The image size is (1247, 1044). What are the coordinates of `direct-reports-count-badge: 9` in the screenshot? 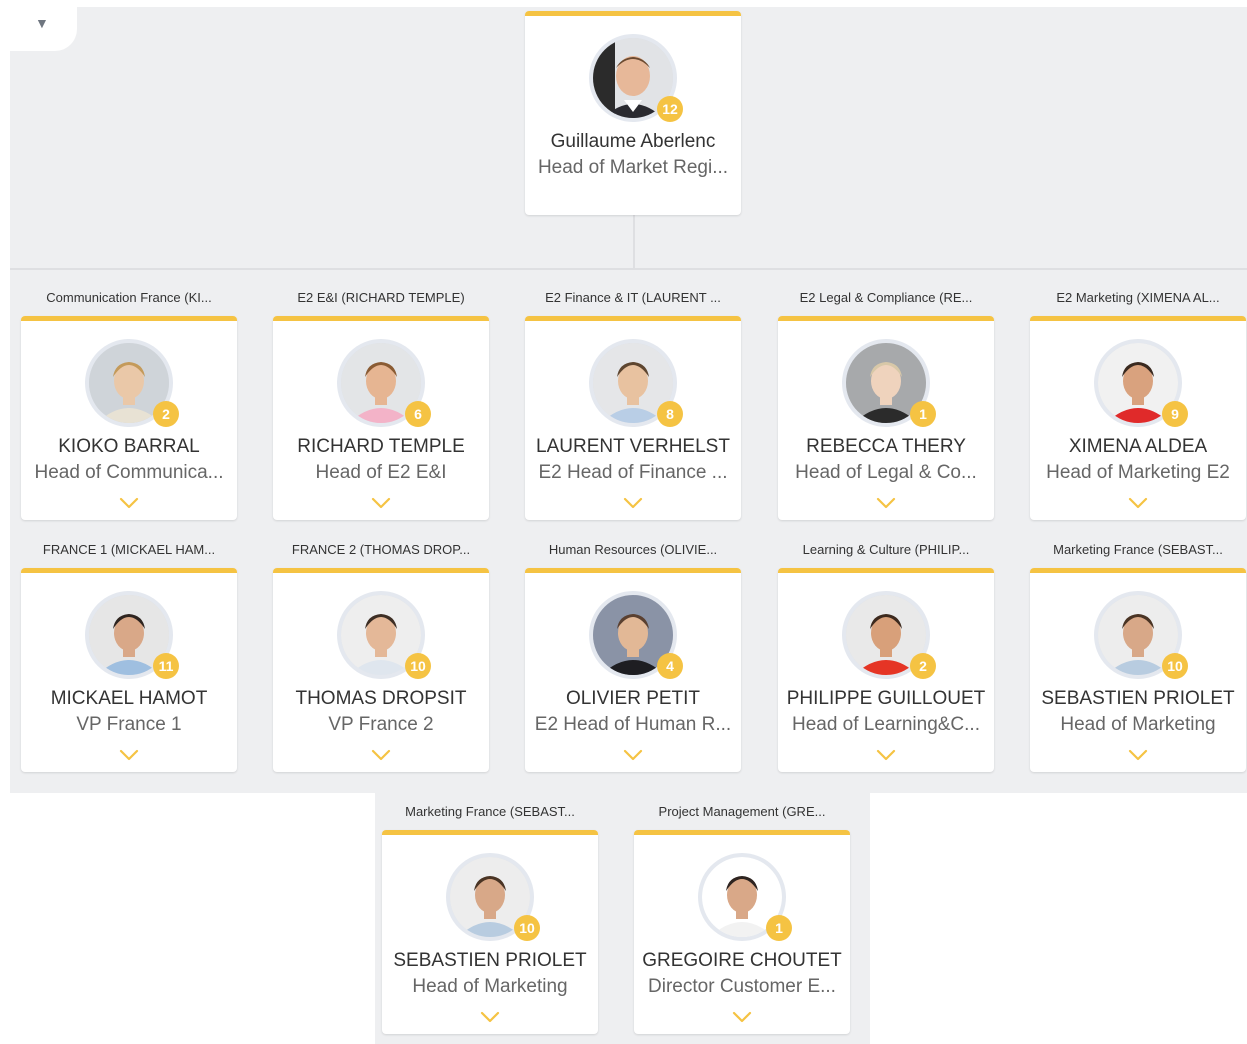 It's located at (1175, 414).